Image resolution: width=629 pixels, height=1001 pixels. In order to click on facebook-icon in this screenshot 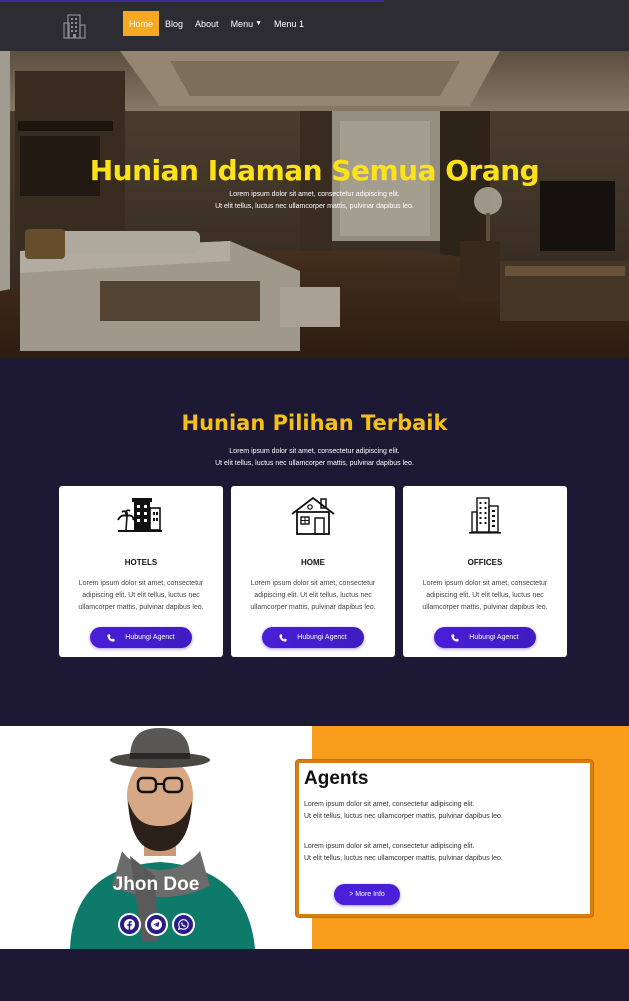, I will do `click(129, 924)`.